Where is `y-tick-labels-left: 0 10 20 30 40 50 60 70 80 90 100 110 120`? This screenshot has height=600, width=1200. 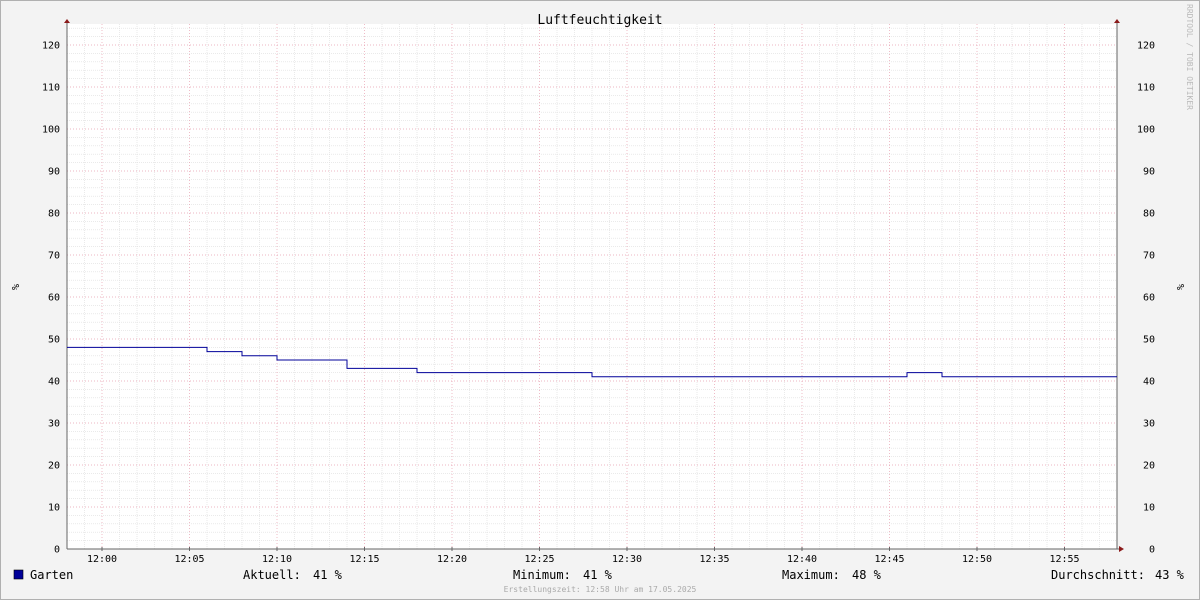 y-tick-labels-left: 0 10 20 30 40 50 60 70 80 90 100 110 120 is located at coordinates (51, 298).